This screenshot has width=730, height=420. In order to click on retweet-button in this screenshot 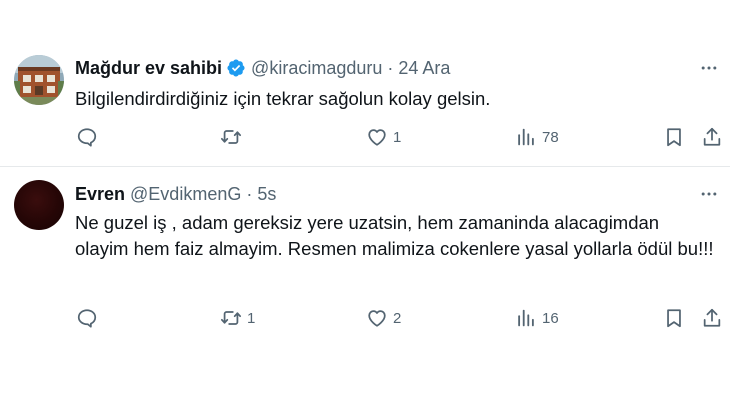, I will do `click(233, 137)`.